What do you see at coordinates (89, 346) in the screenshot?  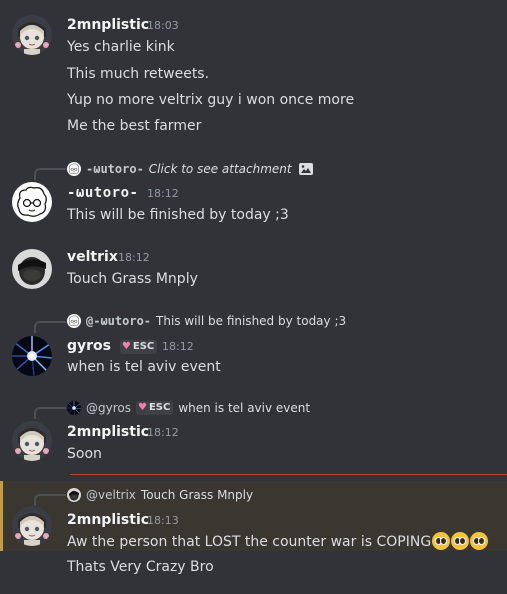 I see `username-text: gyros` at bounding box center [89, 346].